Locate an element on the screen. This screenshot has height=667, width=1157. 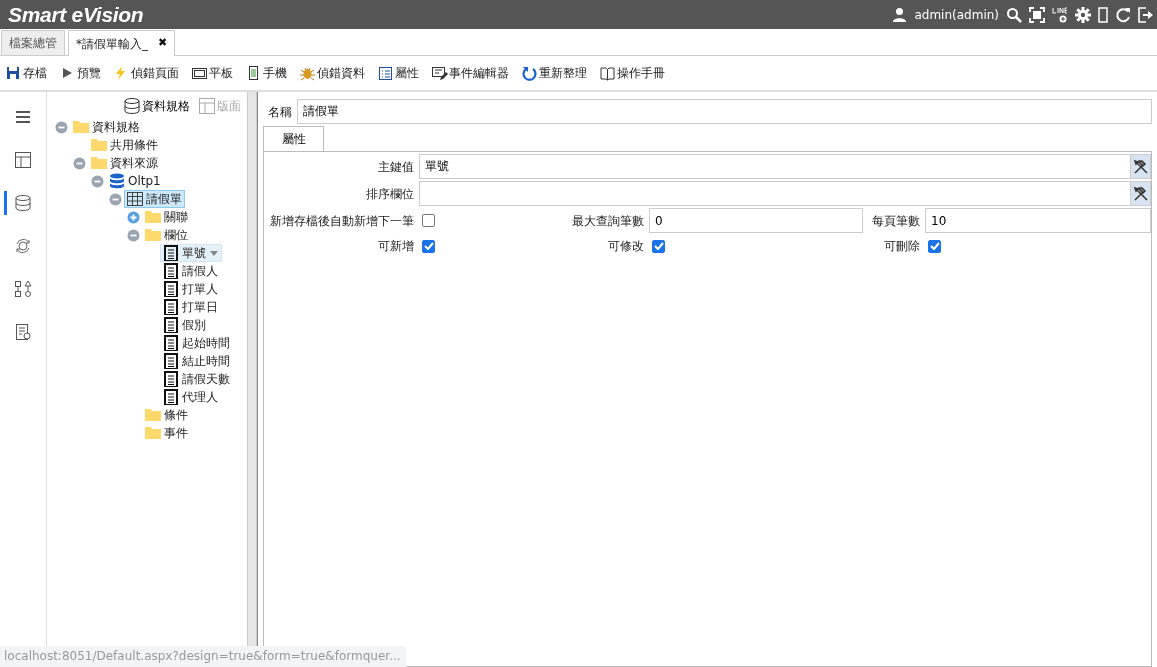
book-button: 操作手冊 is located at coordinates (632, 73).